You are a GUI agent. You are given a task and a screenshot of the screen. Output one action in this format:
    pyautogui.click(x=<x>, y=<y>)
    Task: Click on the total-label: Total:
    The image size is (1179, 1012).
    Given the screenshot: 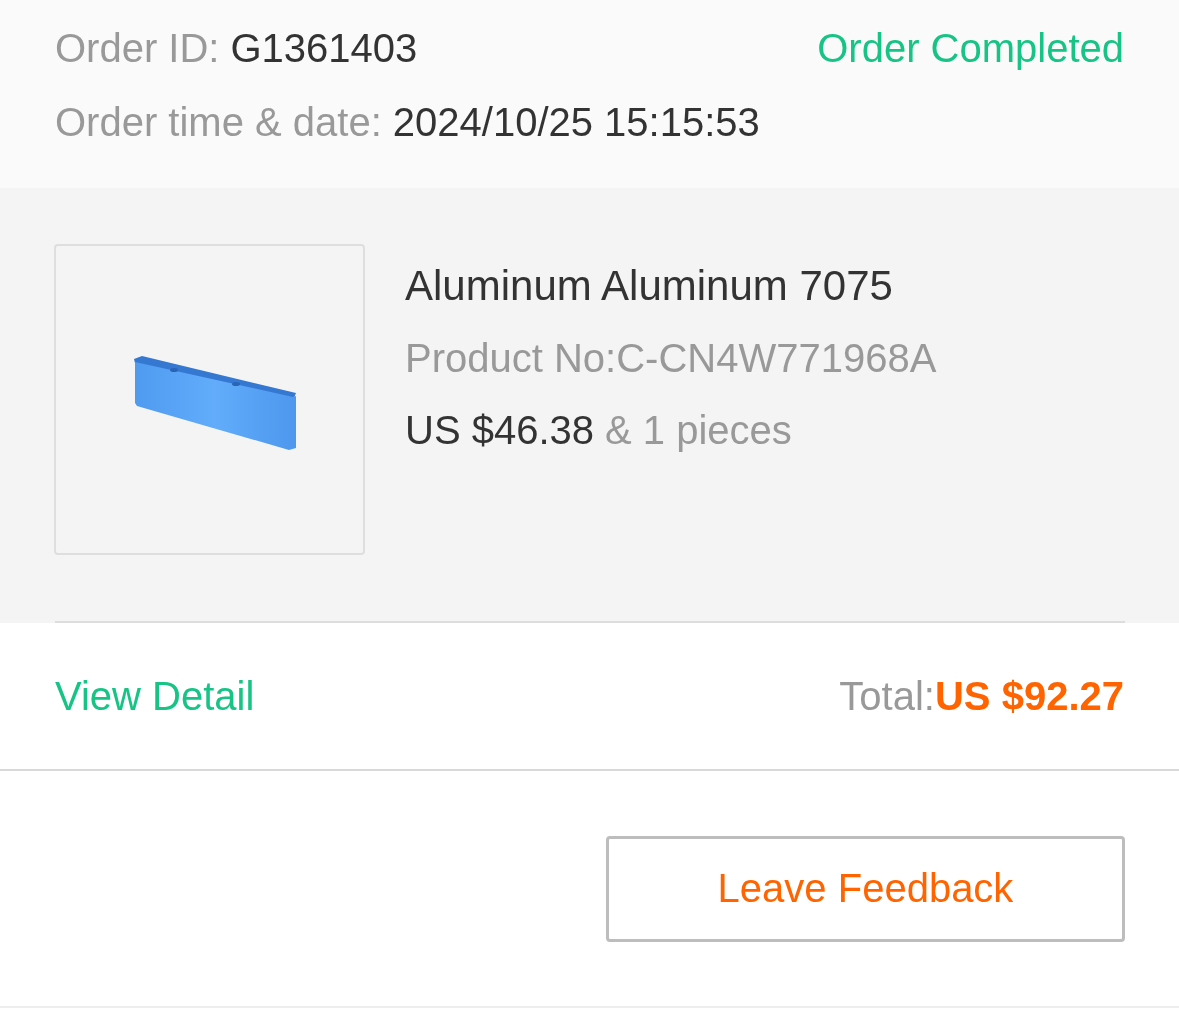 What is the action you would take?
    pyautogui.click(x=887, y=696)
    